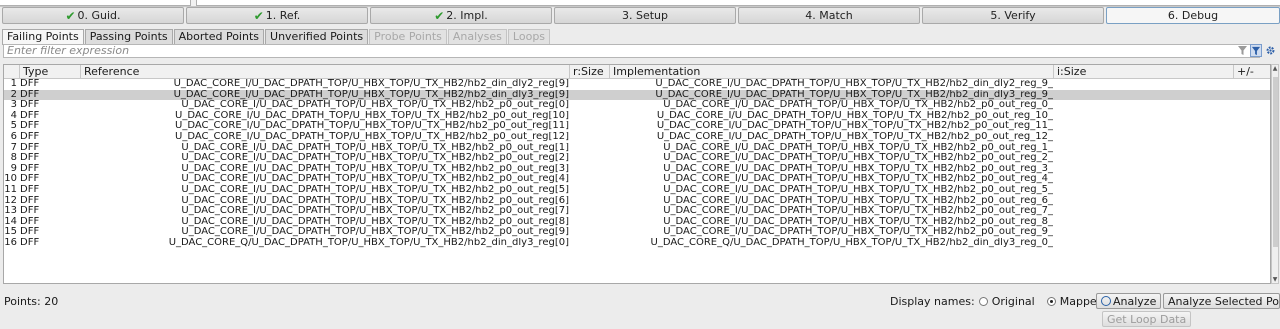 The image size is (1280, 329). I want to click on analyze-label: Analyze, so click(1135, 301).